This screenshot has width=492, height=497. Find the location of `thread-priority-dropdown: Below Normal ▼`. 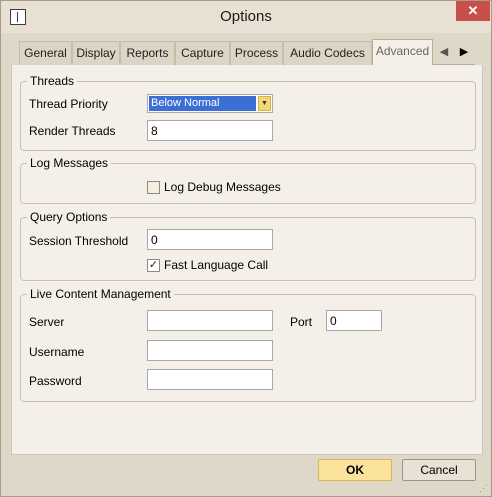

thread-priority-dropdown: Below Normal ▼ is located at coordinates (210, 103).